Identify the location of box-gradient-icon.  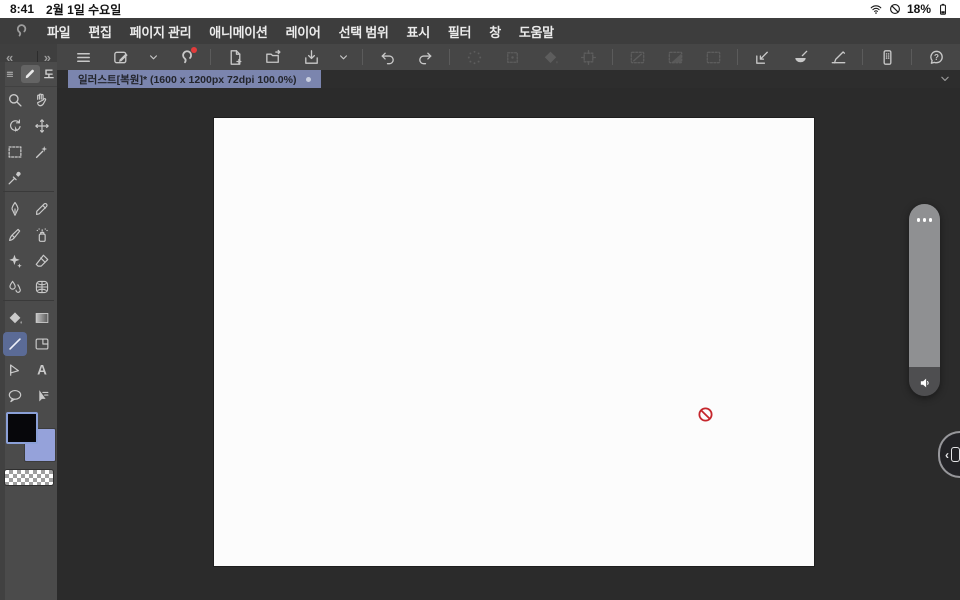
(675, 57).